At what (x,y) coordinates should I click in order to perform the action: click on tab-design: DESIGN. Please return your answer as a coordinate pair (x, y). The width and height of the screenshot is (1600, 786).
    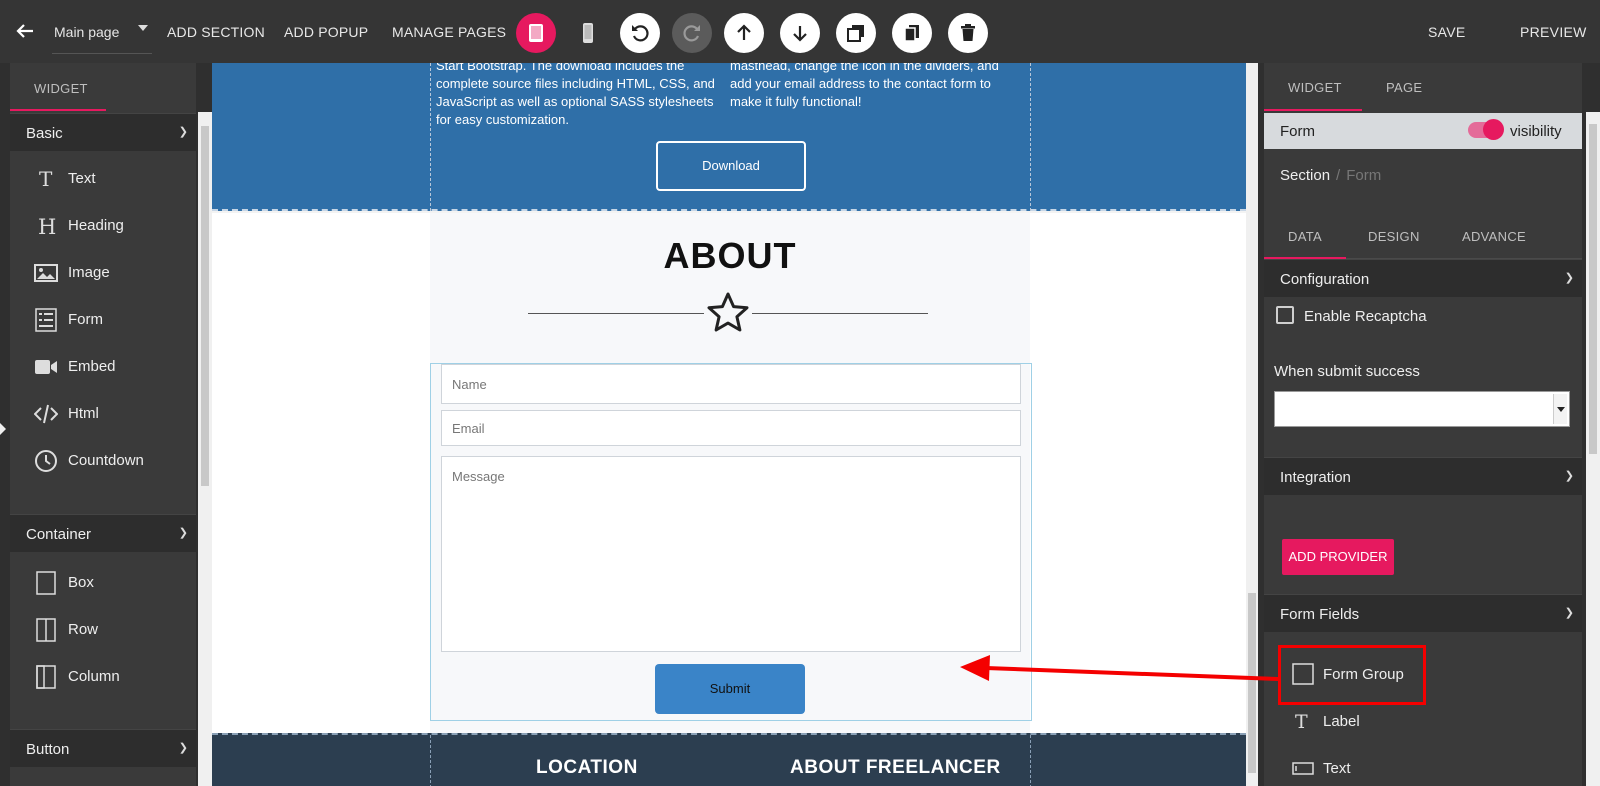
    Looking at the image, I should click on (1394, 236).